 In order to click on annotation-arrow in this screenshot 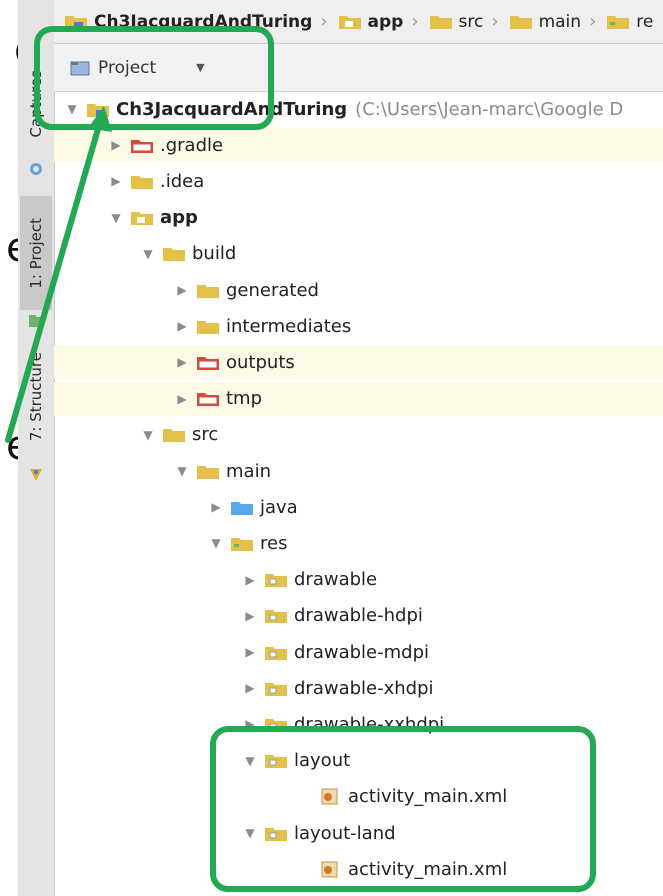, I will do `click(58, 274)`.